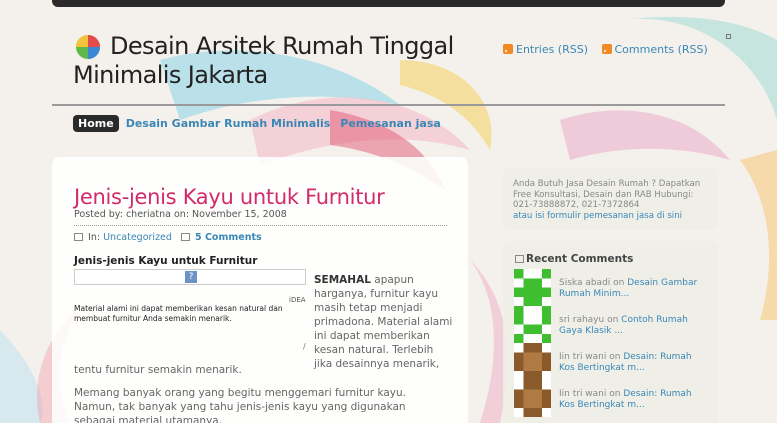 The height and width of the screenshot is (423, 777). What do you see at coordinates (94, 237) in the screenshot?
I see `in-label: In:` at bounding box center [94, 237].